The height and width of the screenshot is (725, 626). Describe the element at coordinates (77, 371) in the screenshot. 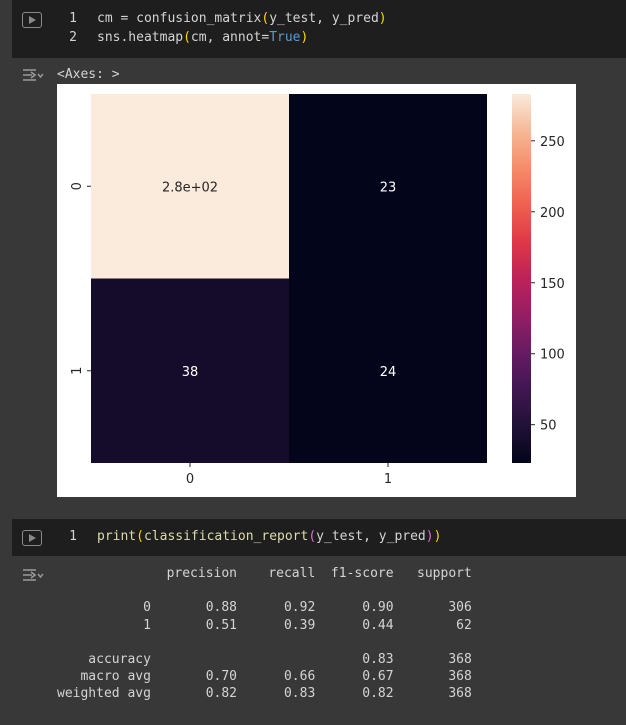

I see `y-tick-label: 1` at that location.